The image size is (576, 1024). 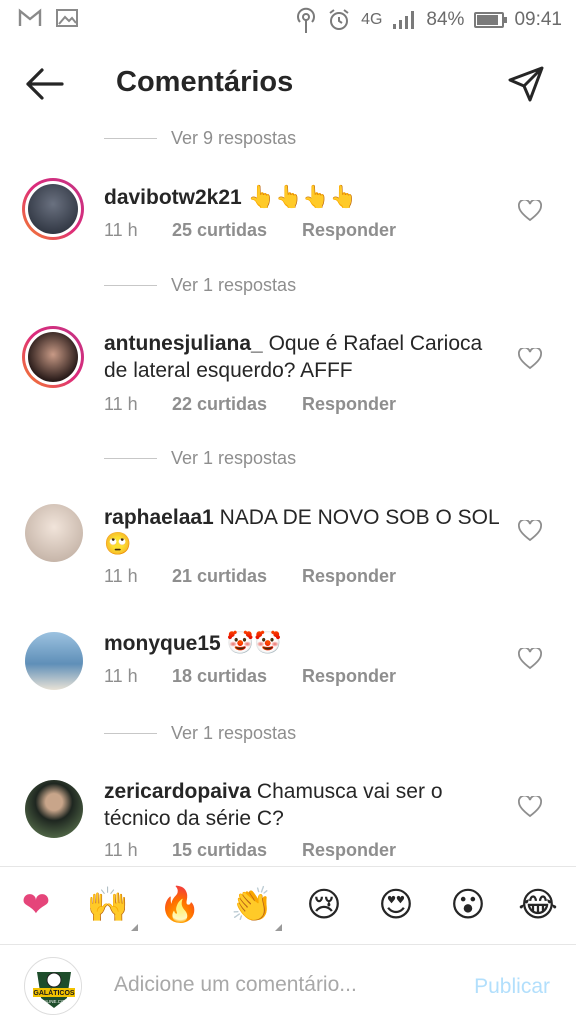 What do you see at coordinates (288, 20) in the screenshot?
I see `status-bar: 4G 84% 09:41` at bounding box center [288, 20].